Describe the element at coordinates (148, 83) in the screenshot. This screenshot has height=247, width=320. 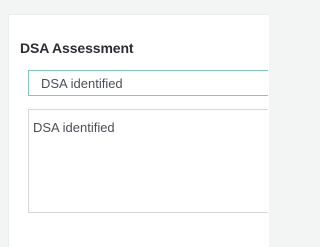
I see `dsa-assessment-select: DSA identified` at that location.